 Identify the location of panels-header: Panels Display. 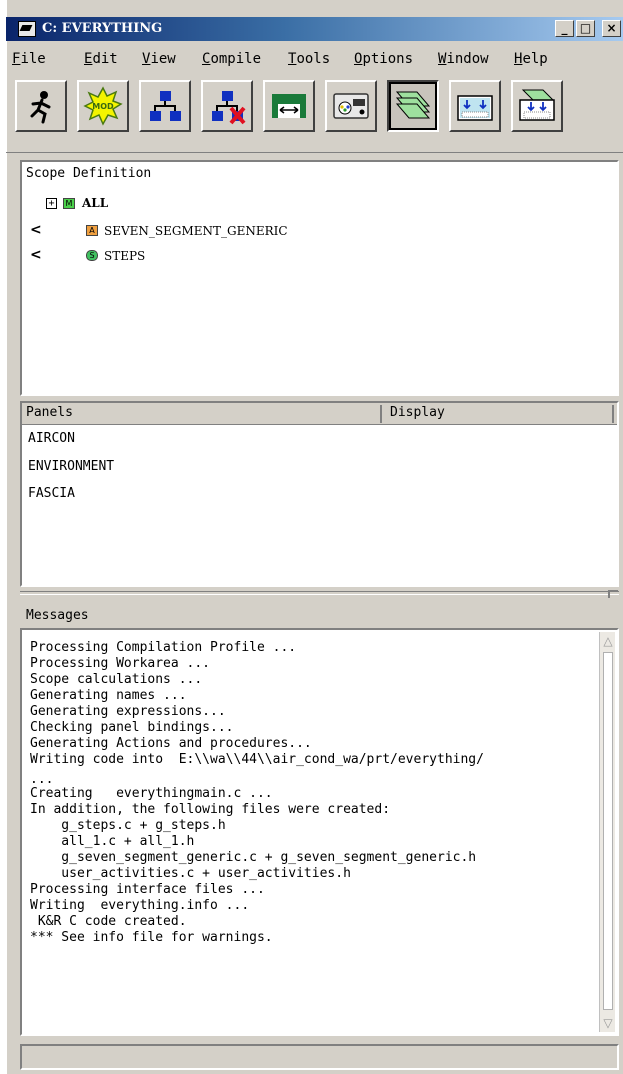
(319, 414).